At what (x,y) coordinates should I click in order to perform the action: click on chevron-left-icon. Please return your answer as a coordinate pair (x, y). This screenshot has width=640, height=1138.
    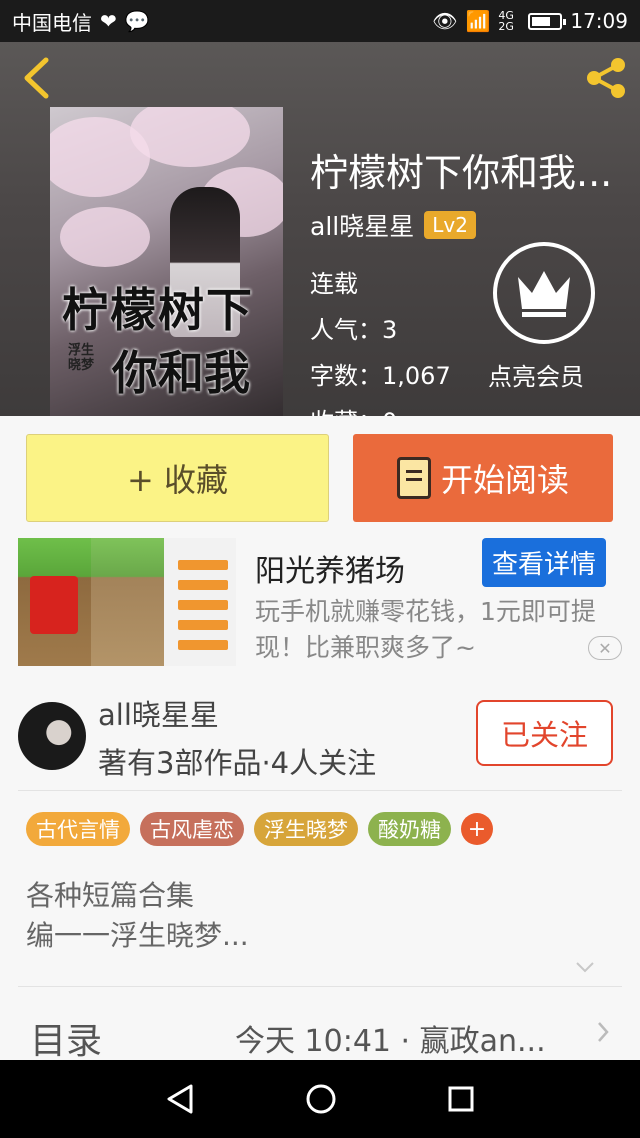
    Looking at the image, I should click on (36, 78).